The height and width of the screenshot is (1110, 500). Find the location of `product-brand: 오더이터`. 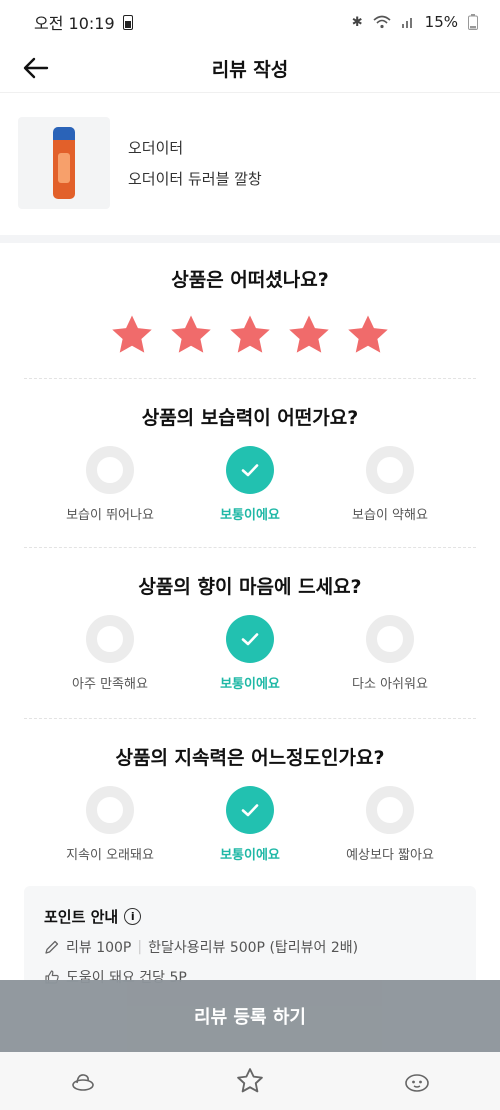

product-brand: 오더이터 is located at coordinates (156, 148).